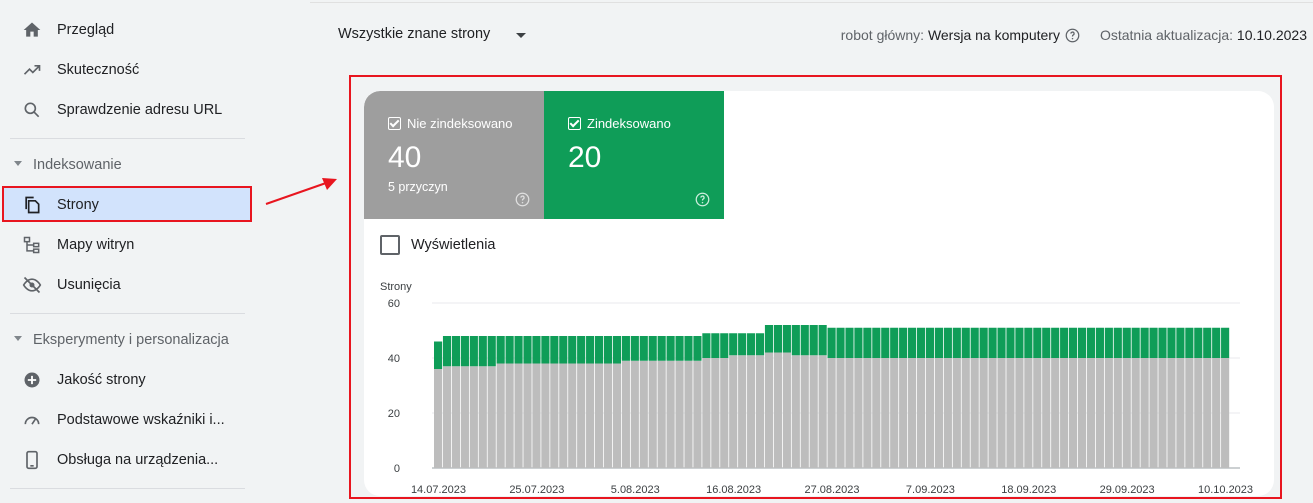 The width and height of the screenshot is (1313, 503). Describe the element at coordinates (460, 123) in the screenshot. I see `tile-label: Nie zindeksowano` at that location.